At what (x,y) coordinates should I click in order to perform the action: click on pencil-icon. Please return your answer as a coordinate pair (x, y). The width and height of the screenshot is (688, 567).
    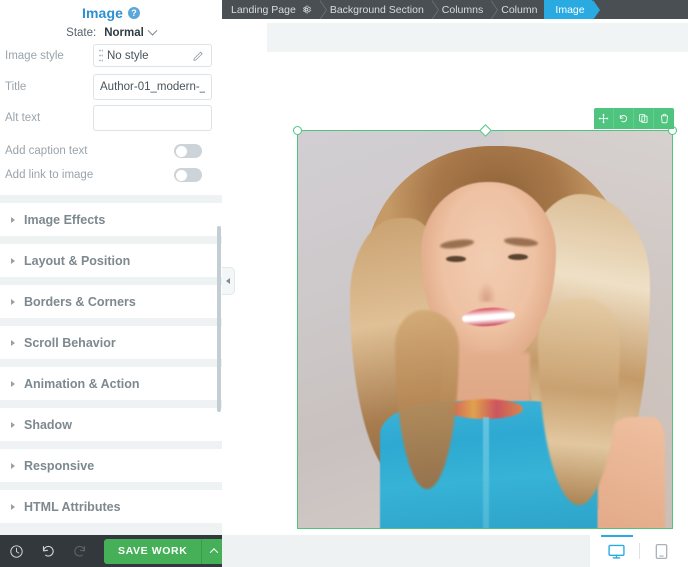
    Looking at the image, I should click on (199, 56).